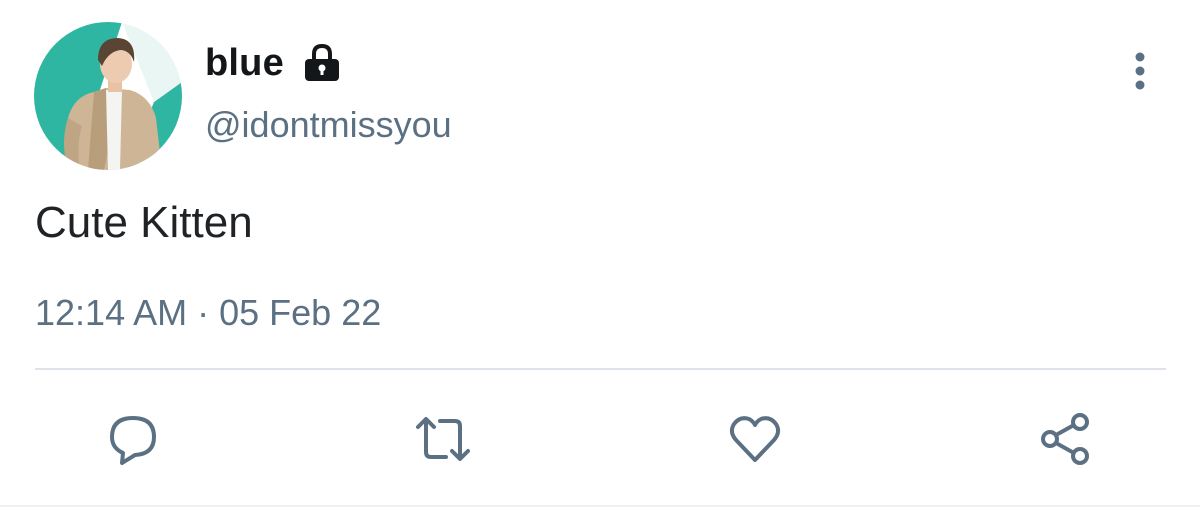  I want to click on reply-button, so click(133, 439).